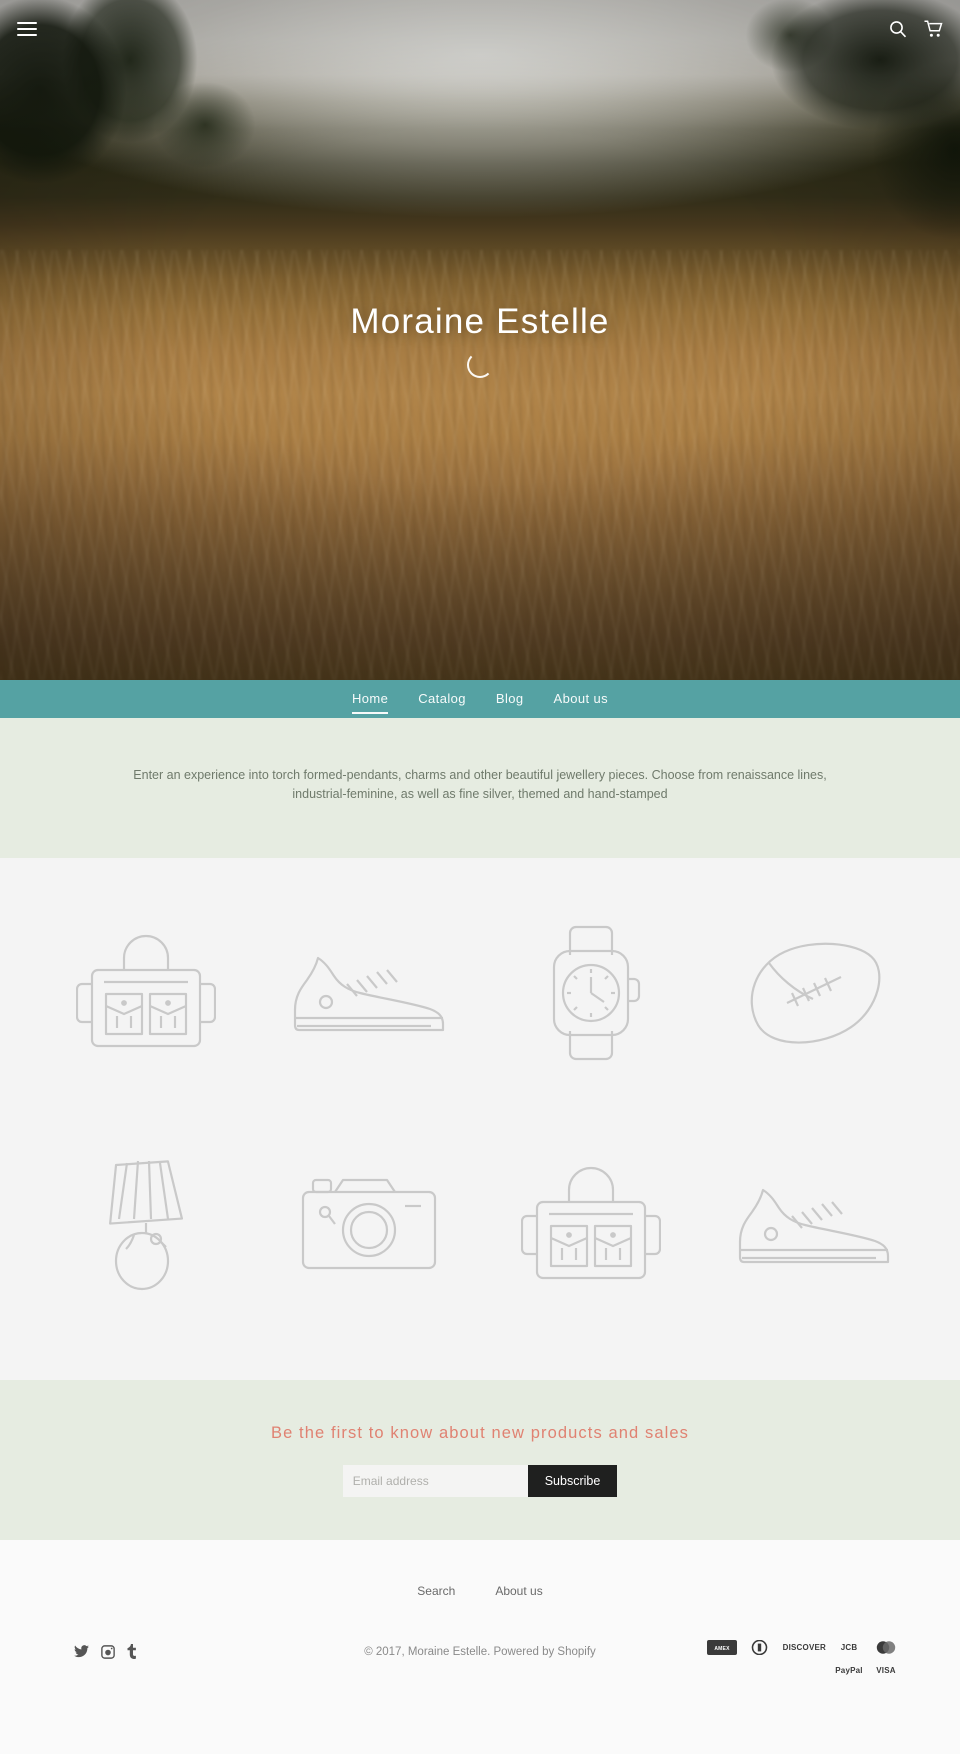 Image resolution: width=960 pixels, height=1754 pixels. What do you see at coordinates (146, 1225) in the screenshot?
I see `product-placeholder-lamp` at bounding box center [146, 1225].